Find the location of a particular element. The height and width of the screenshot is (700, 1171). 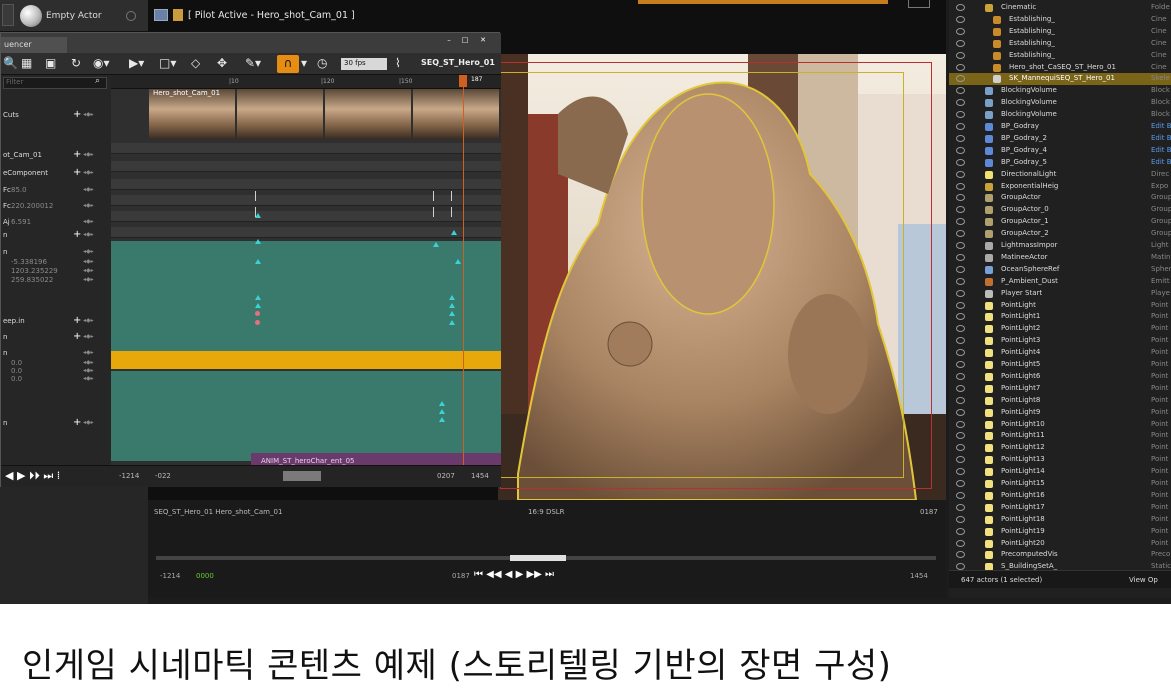

loop-icon: ↻ is located at coordinates (76, 63).